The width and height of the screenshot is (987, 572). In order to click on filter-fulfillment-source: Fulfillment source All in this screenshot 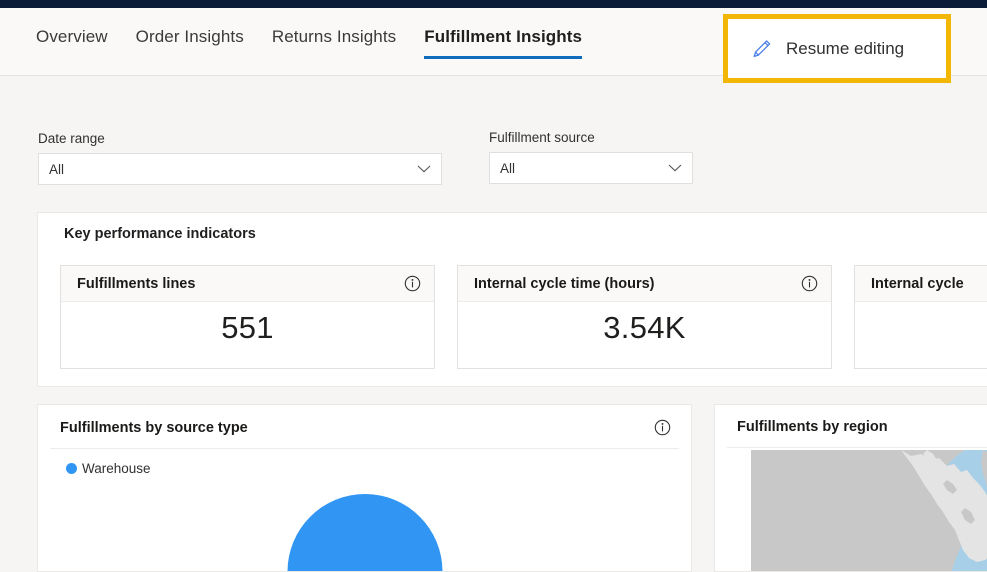, I will do `click(591, 157)`.